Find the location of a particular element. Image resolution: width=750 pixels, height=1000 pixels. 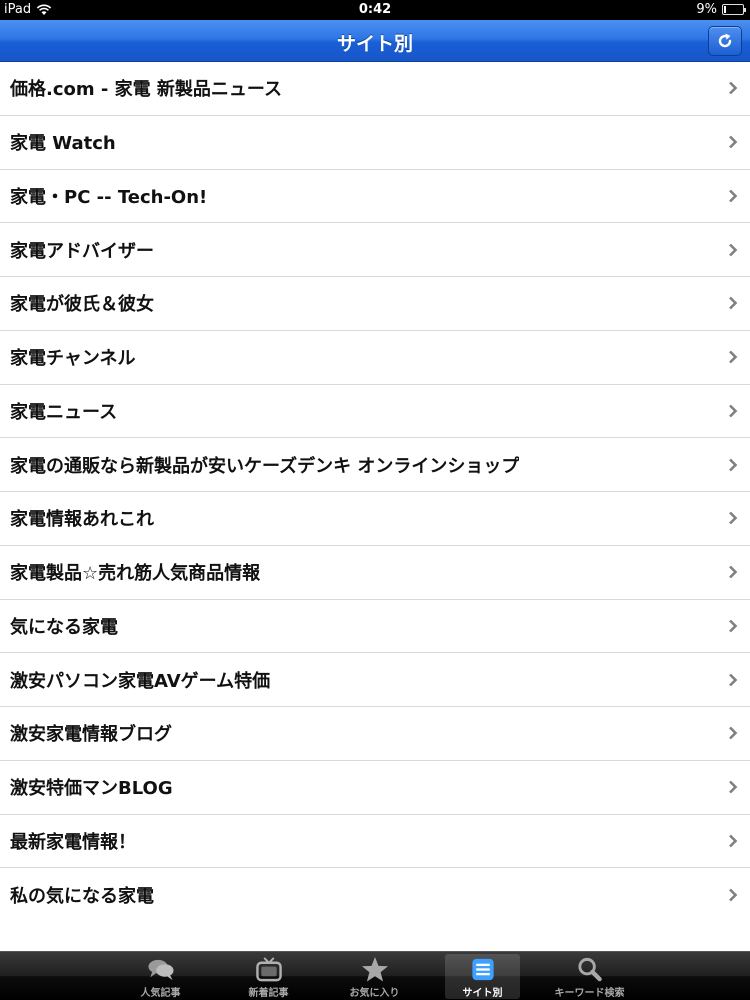

list-item-label: 家電・PC -- Tech-On! is located at coordinates (109, 197).